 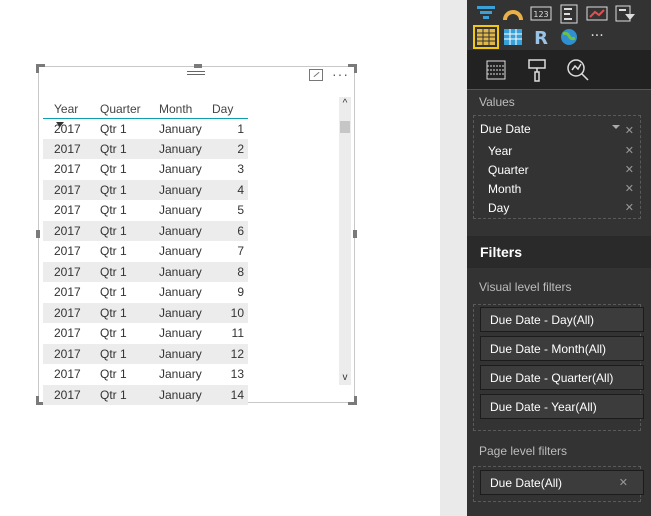 I want to click on header-row: Year Quarter Month Day, so click(x=145, y=110).